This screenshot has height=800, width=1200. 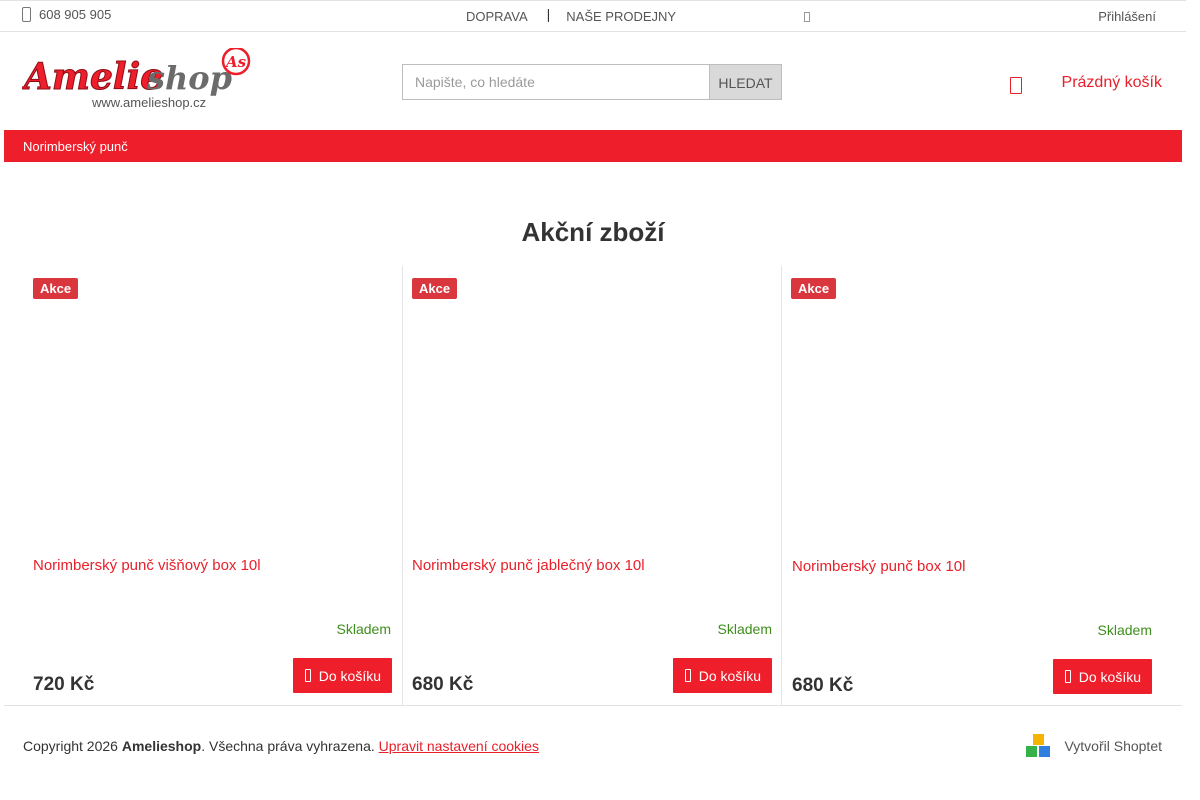 I want to click on top-nav-prodejny: NAŠE PRODEJNY, so click(x=621, y=16).